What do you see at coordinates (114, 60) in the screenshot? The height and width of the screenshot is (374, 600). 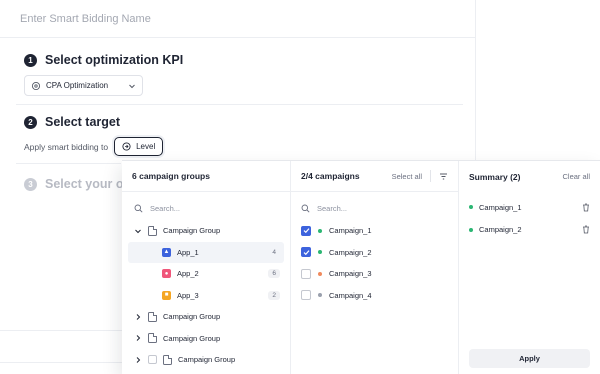 I see `step-1-title: Select optimization KPI` at bounding box center [114, 60].